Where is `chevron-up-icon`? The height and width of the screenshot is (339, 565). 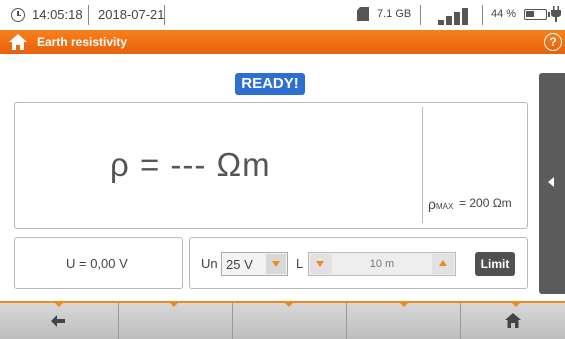
chevron-up-icon is located at coordinates (443, 263).